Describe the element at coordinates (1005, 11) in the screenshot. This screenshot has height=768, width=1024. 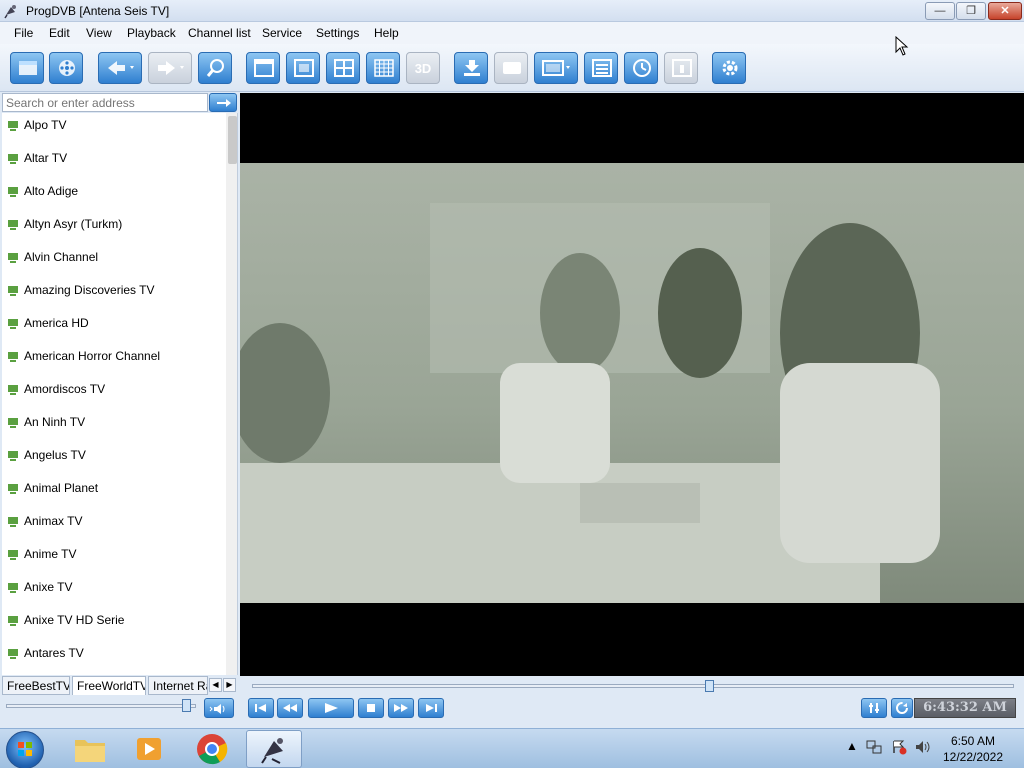
I see `close-button: ✕` at that location.